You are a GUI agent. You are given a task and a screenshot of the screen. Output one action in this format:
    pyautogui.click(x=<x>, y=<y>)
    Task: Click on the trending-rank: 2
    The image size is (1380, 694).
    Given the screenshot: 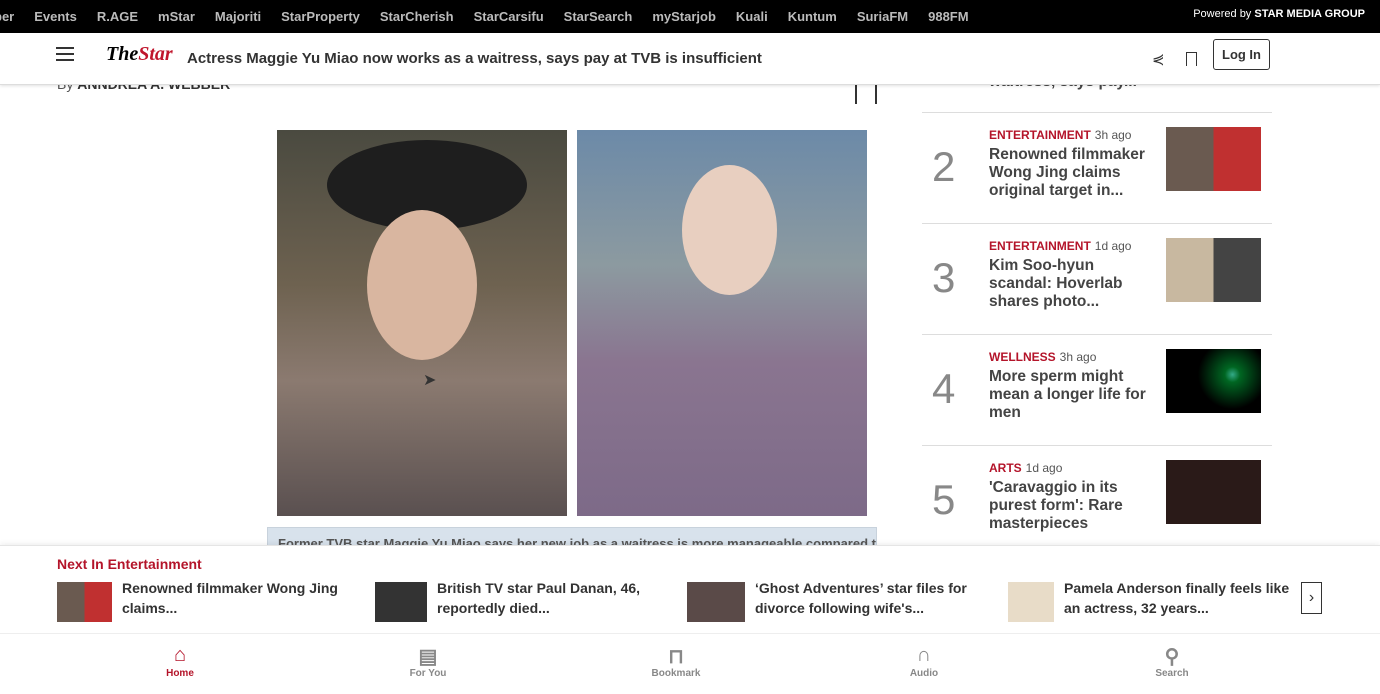 What is the action you would take?
    pyautogui.click(x=944, y=166)
    